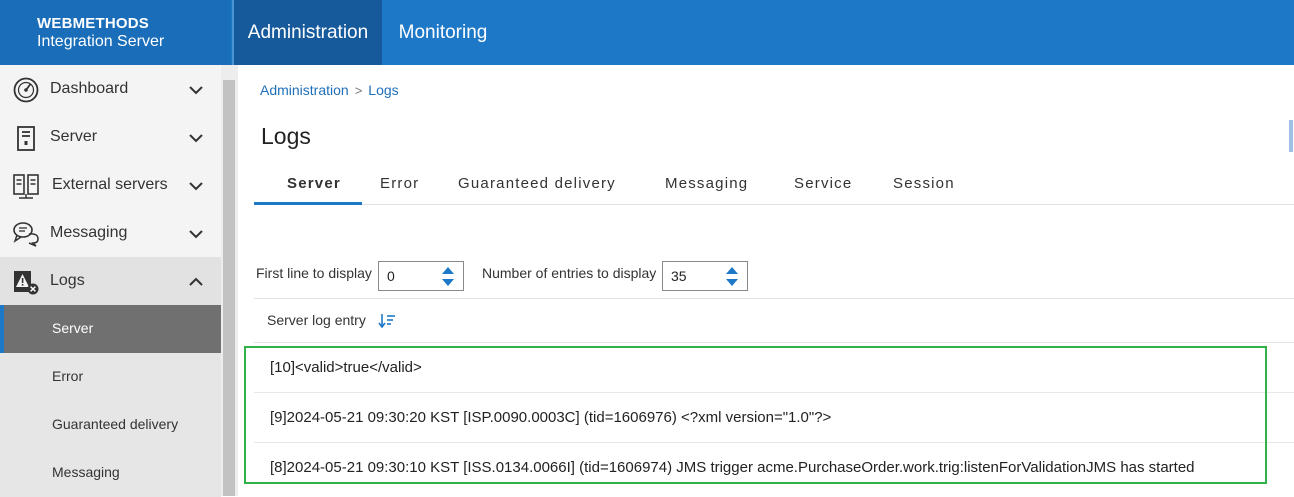  I want to click on tab-session: Session, so click(924, 183).